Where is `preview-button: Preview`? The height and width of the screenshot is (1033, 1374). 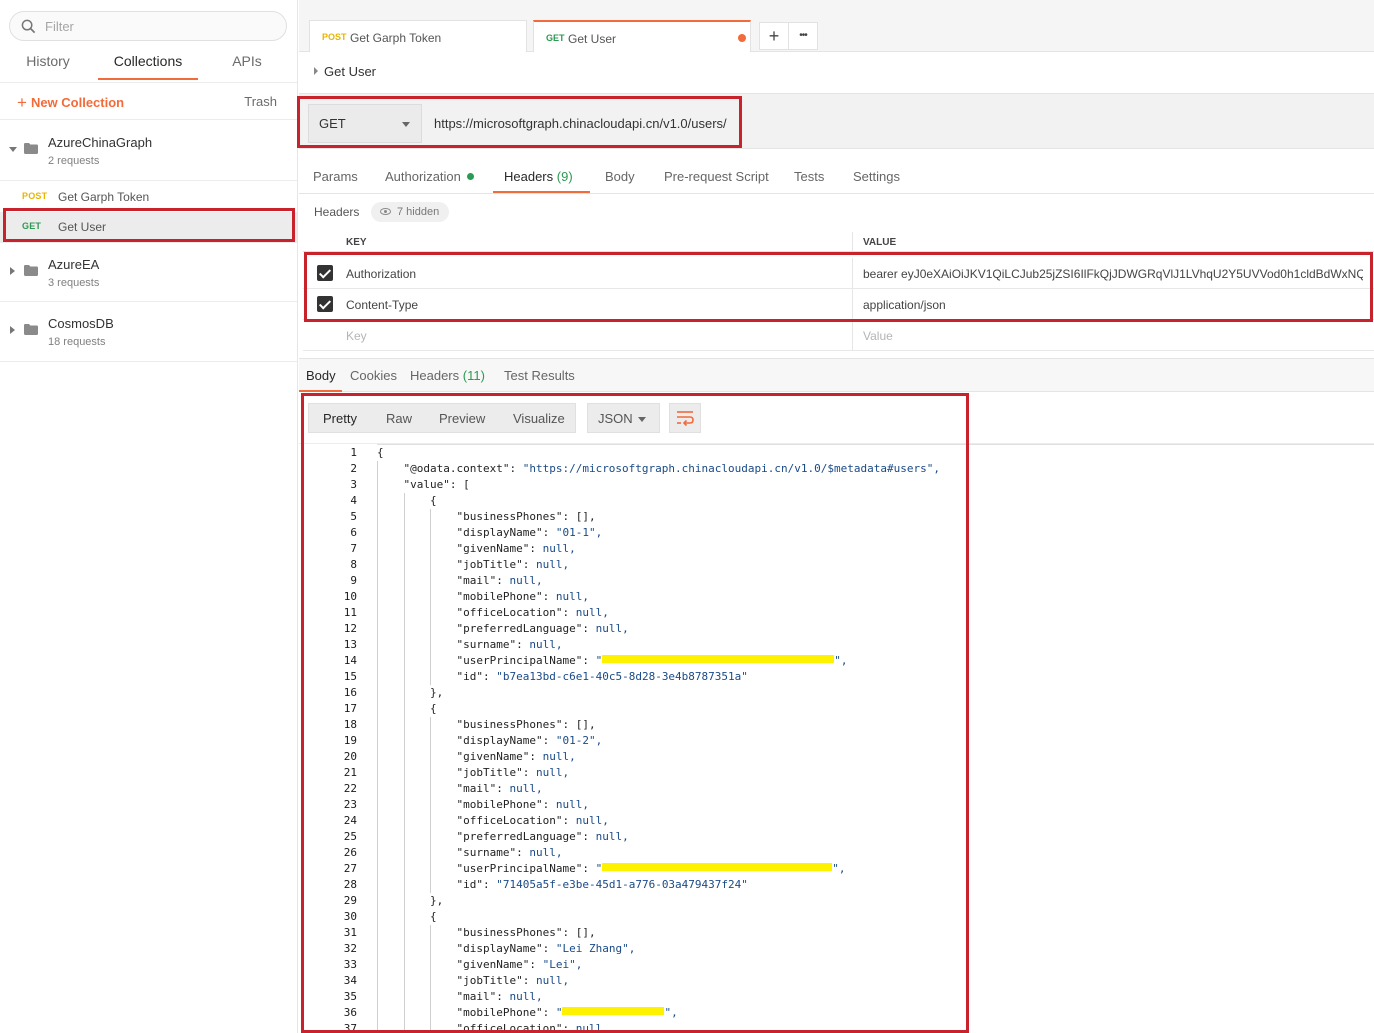 preview-button: Preview is located at coordinates (462, 418).